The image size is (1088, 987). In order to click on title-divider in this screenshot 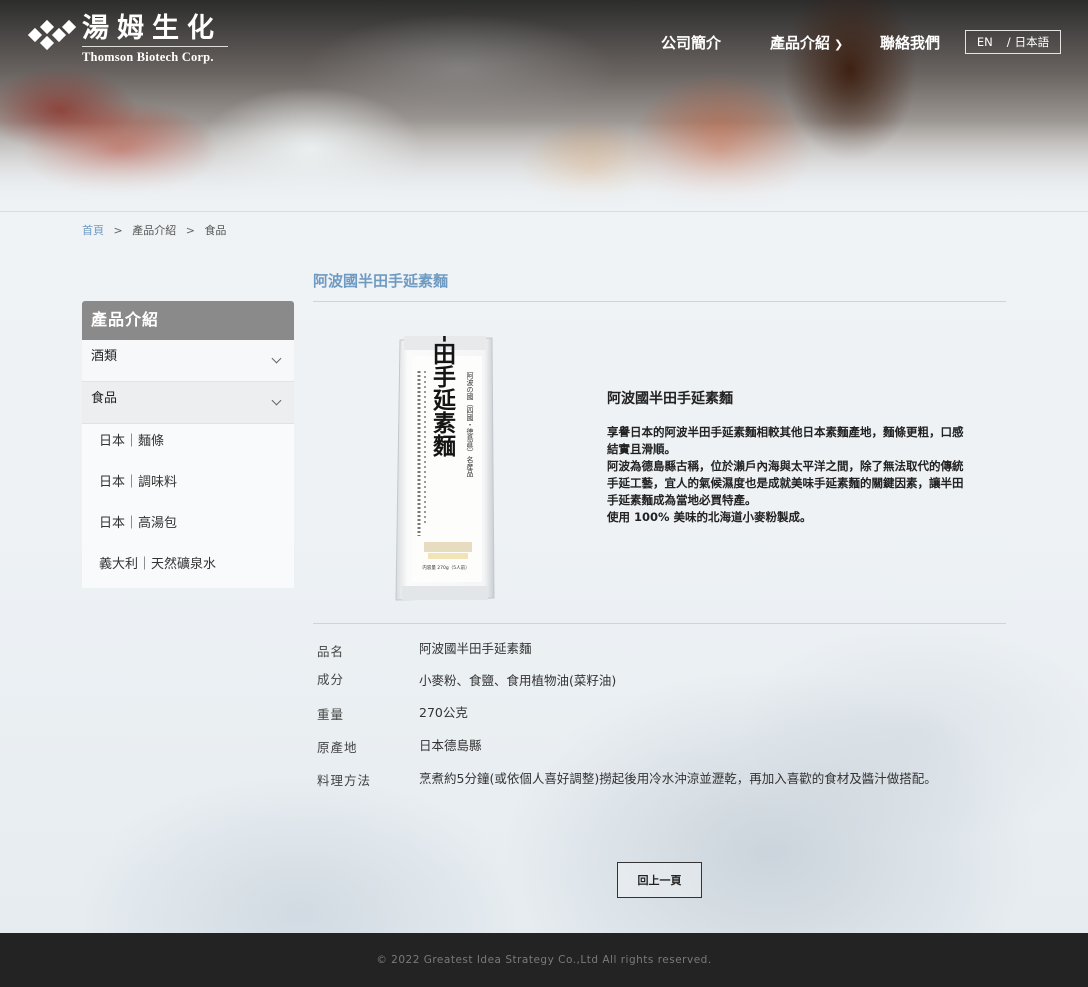, I will do `click(659, 301)`.